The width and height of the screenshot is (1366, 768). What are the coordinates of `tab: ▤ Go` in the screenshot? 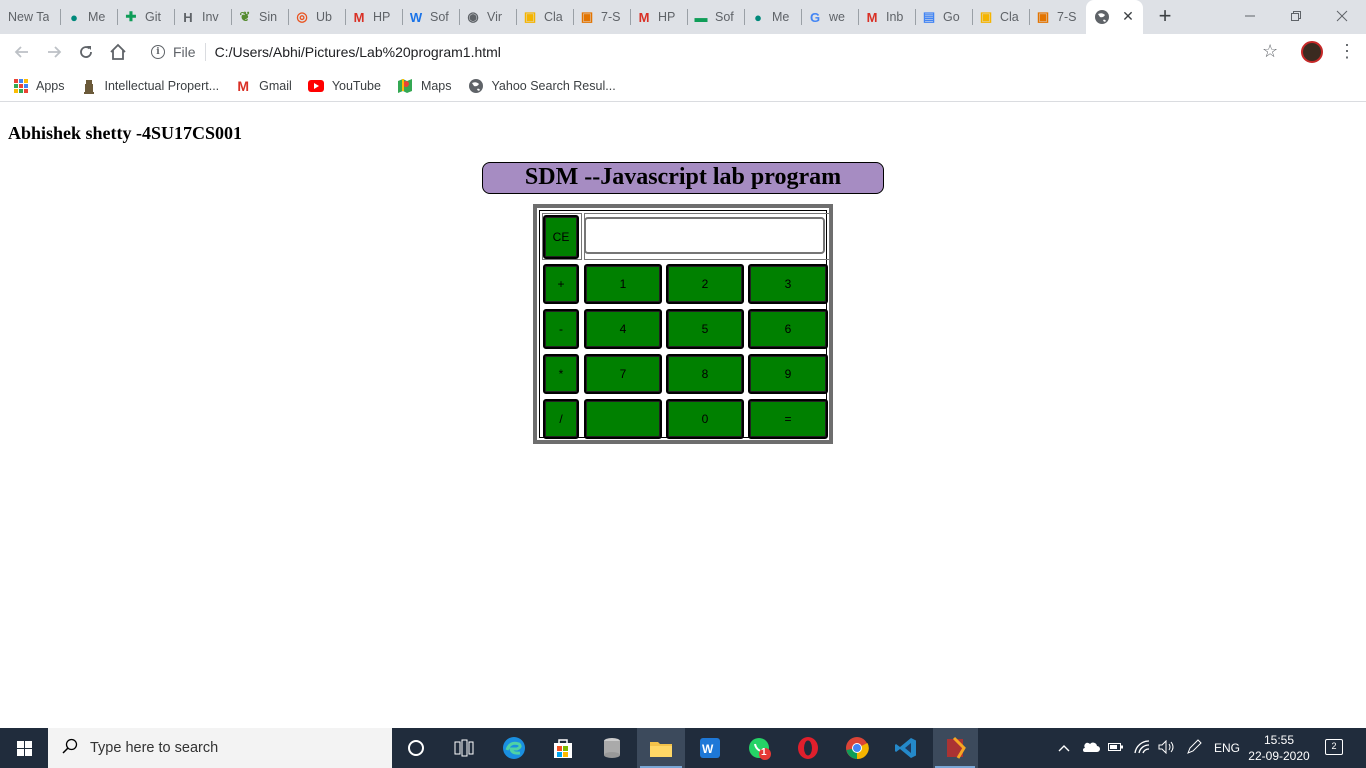 It's located at (946, 17).